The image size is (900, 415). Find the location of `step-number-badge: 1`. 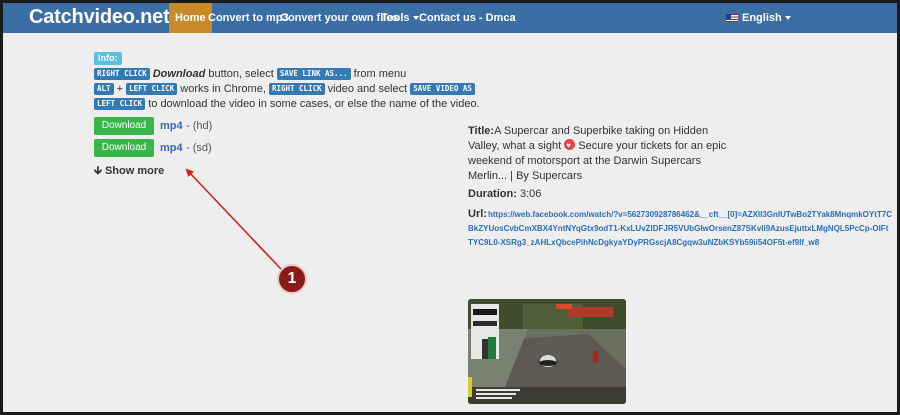

step-number-badge: 1 is located at coordinates (292, 279).